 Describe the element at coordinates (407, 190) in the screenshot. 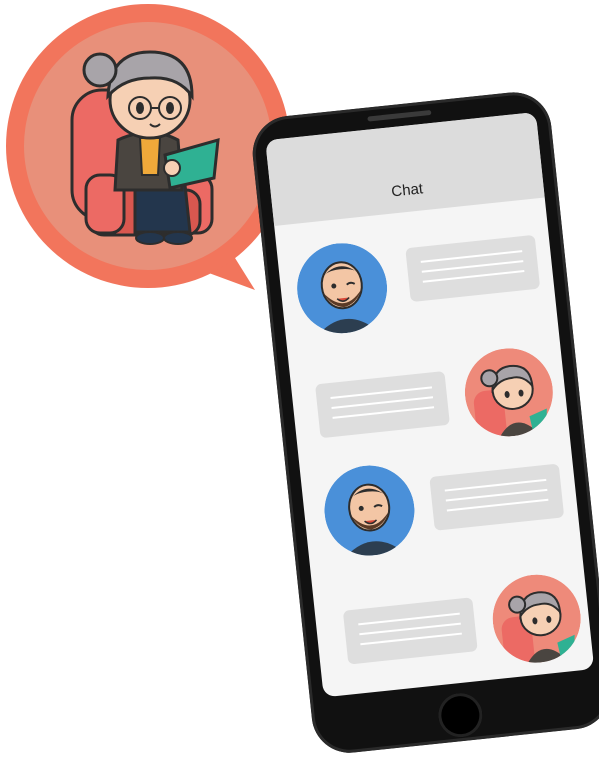

I see `chat-title: Chat` at that location.